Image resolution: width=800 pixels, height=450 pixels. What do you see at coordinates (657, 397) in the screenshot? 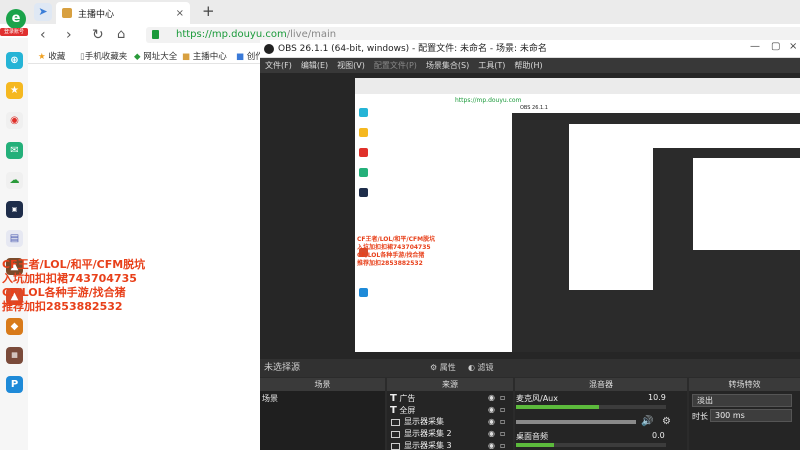
I see `mixer-channel-db: 10.9` at bounding box center [657, 397].